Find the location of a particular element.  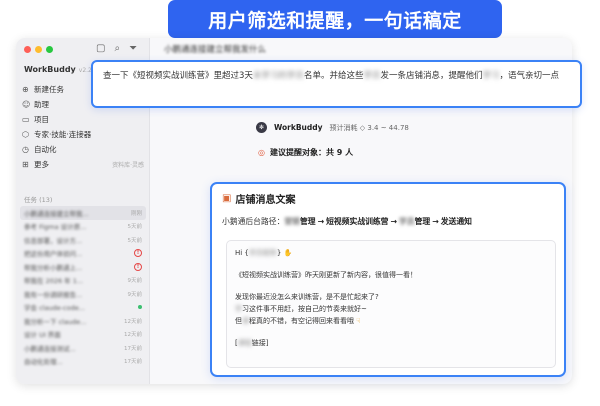

task-item: 帮我分析小鹏通上...! is located at coordinates (83, 267).